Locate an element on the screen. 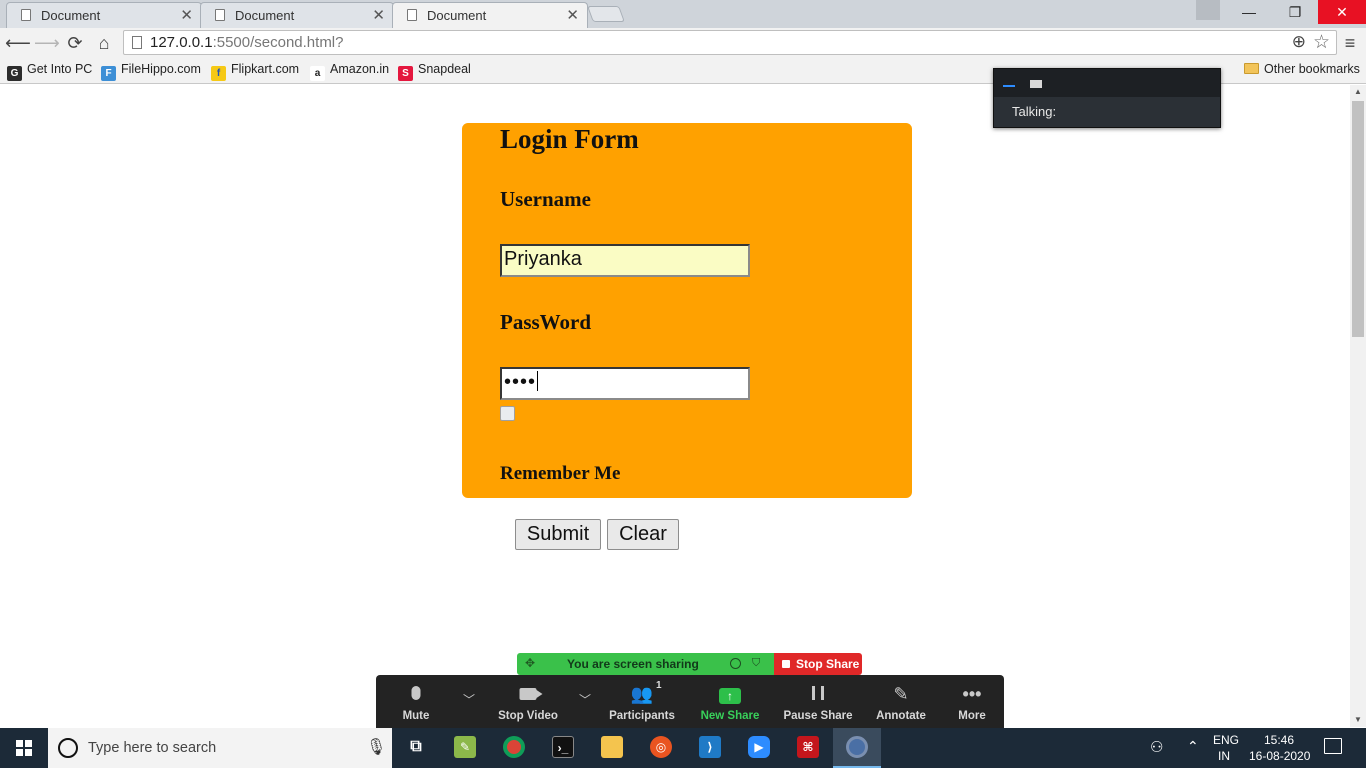  start-button is located at coordinates (24, 748).